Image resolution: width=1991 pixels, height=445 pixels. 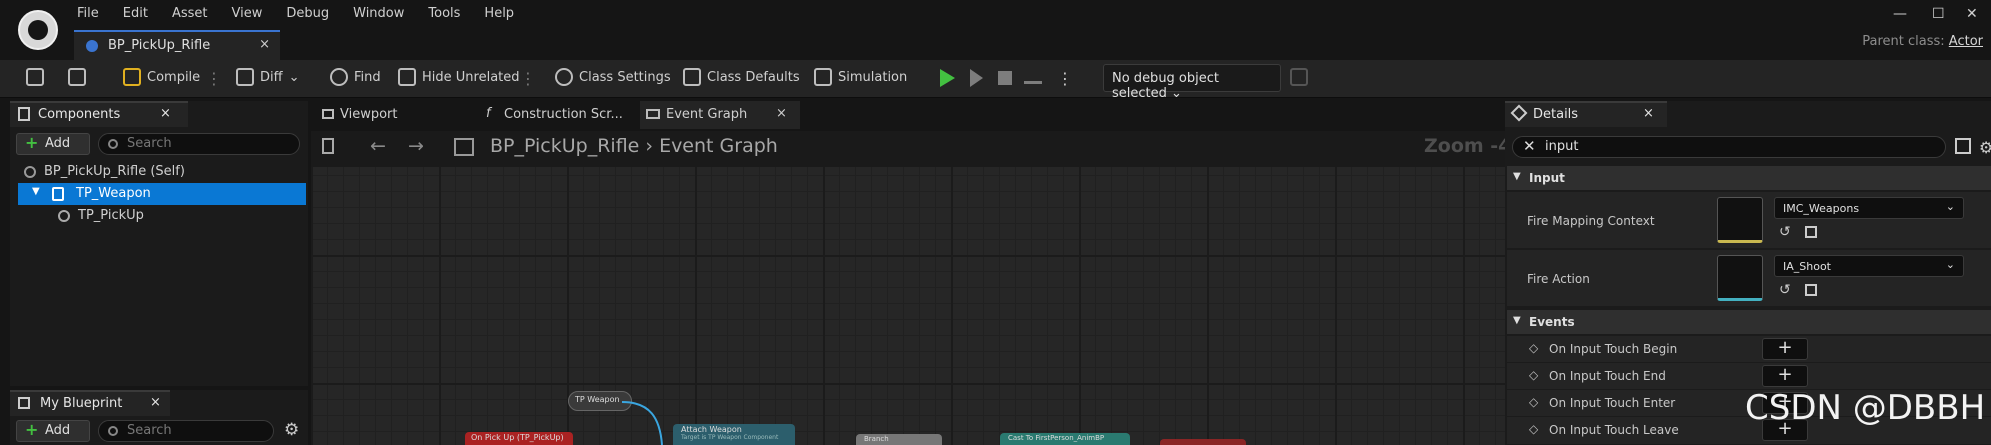 I want to click on save-icon, so click(x=35, y=77).